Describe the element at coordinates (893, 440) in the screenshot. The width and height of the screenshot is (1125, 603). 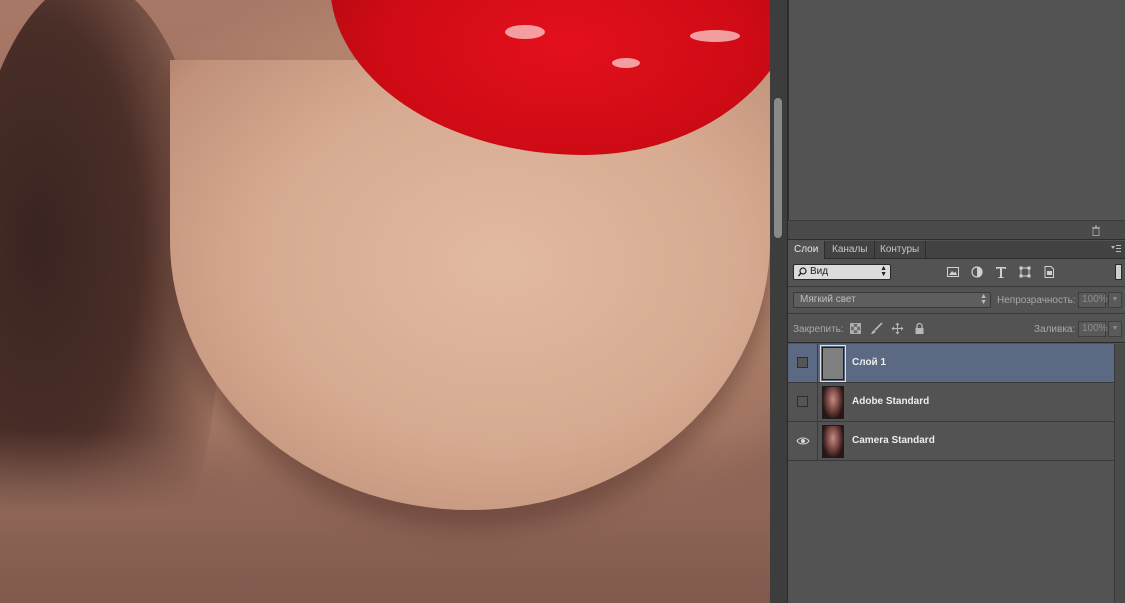
I see `layer-name: Camera Standard` at that location.